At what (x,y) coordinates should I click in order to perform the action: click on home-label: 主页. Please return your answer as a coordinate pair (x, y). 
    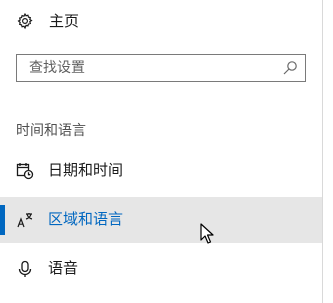
    Looking at the image, I should click on (64, 21).